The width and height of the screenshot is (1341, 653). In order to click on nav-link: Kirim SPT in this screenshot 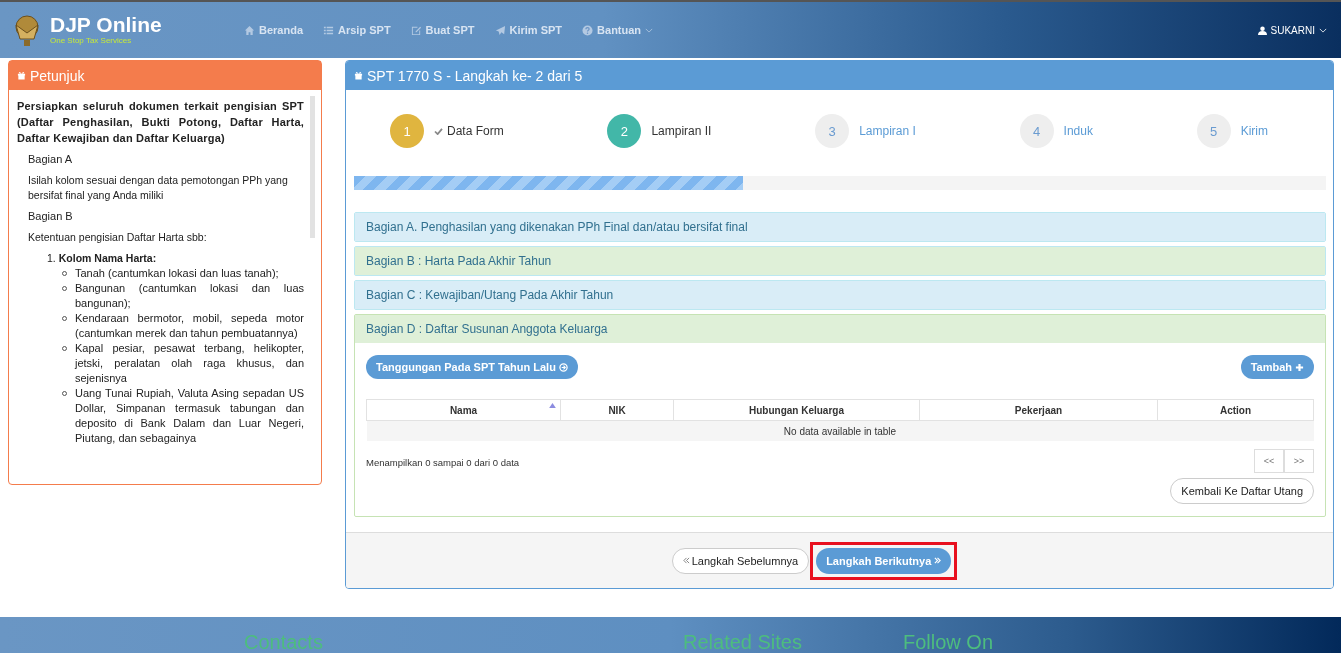, I will do `click(528, 30)`.